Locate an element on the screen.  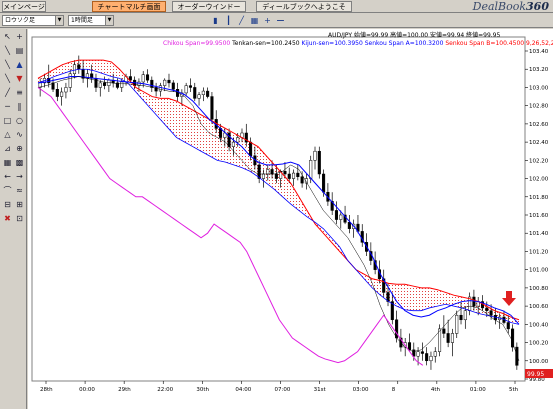
indicator-value: Tenkan-sen=100.2450 is located at coordinates (265, 43).